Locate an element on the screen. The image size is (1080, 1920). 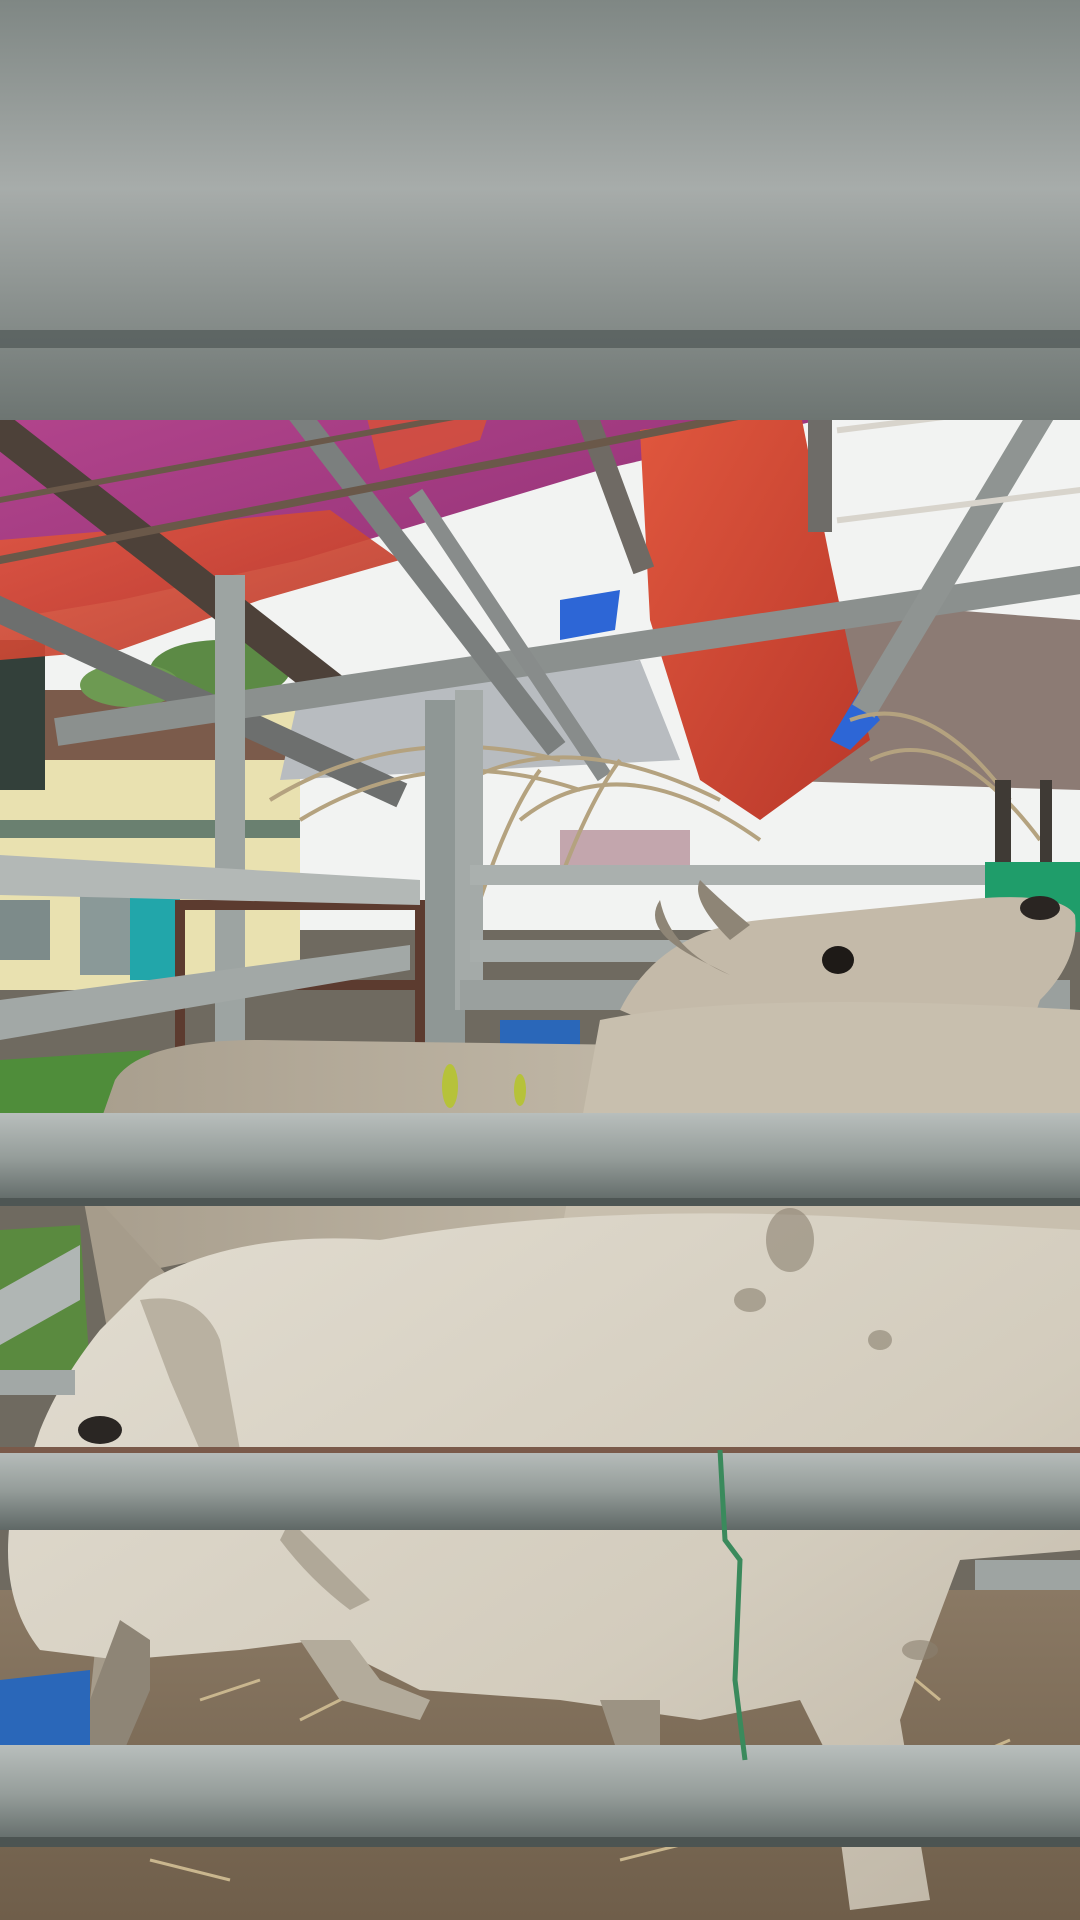
middle-rail is located at coordinates (540, 1490).